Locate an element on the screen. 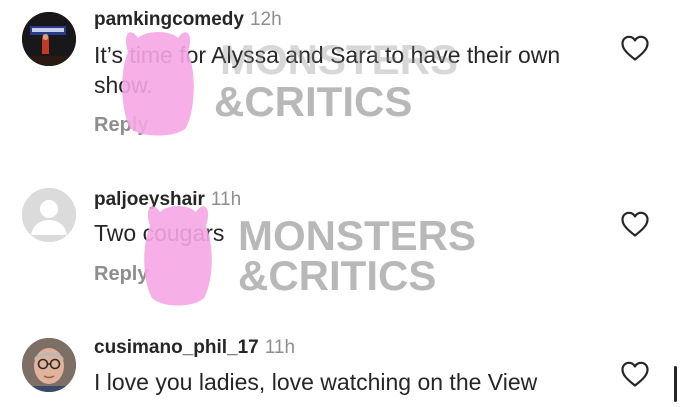 The width and height of the screenshot is (680, 407). comment-meta: cusimano_phil_17 11h is located at coordinates (194, 348).